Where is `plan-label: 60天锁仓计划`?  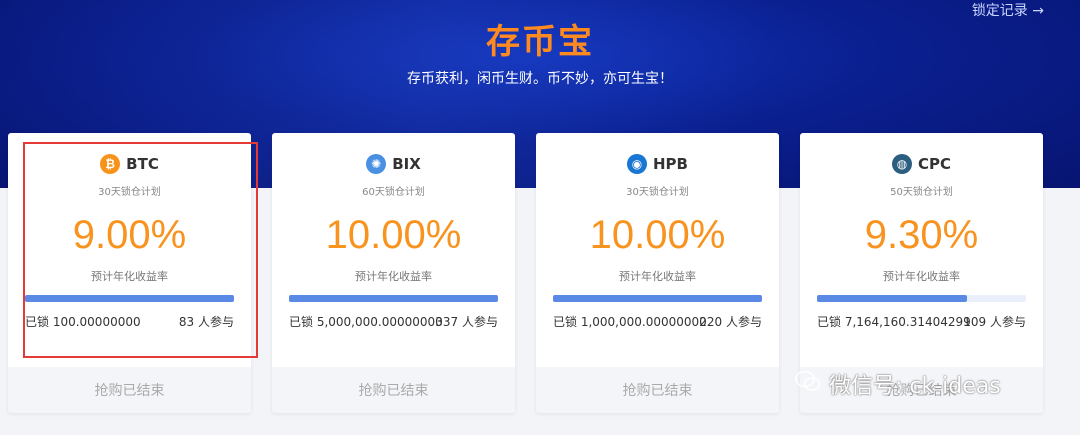 plan-label: 60天锁仓计划 is located at coordinates (393, 192).